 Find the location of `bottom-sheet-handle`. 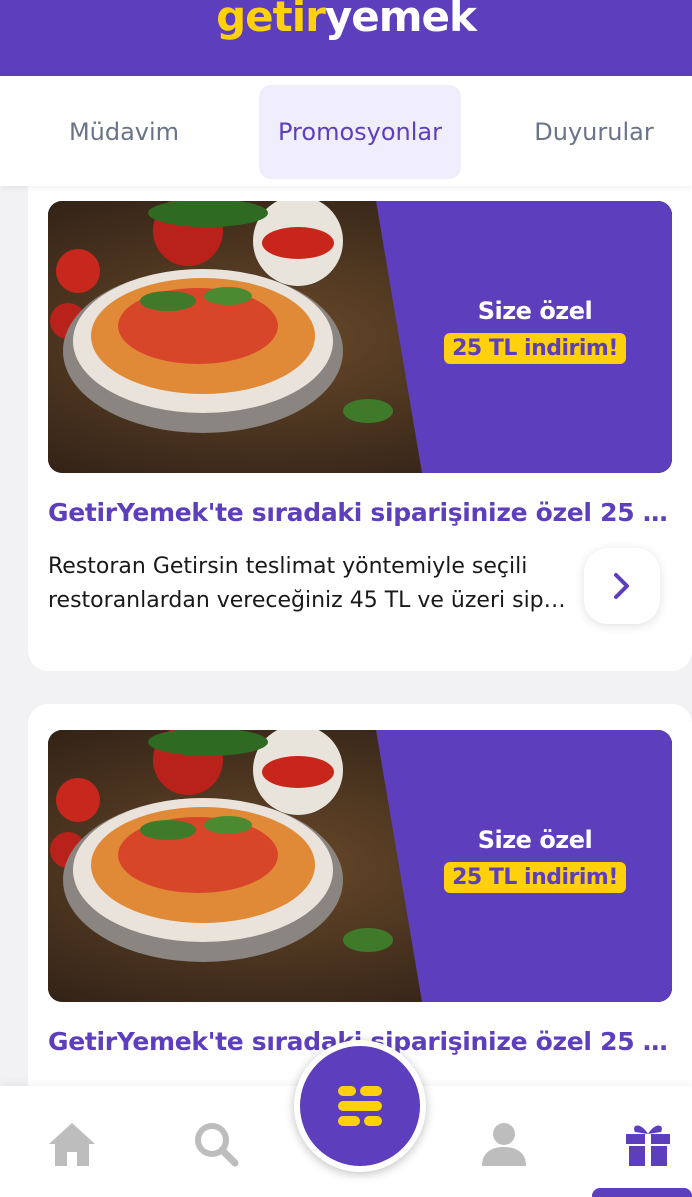

bottom-sheet-handle is located at coordinates (642, 1192).